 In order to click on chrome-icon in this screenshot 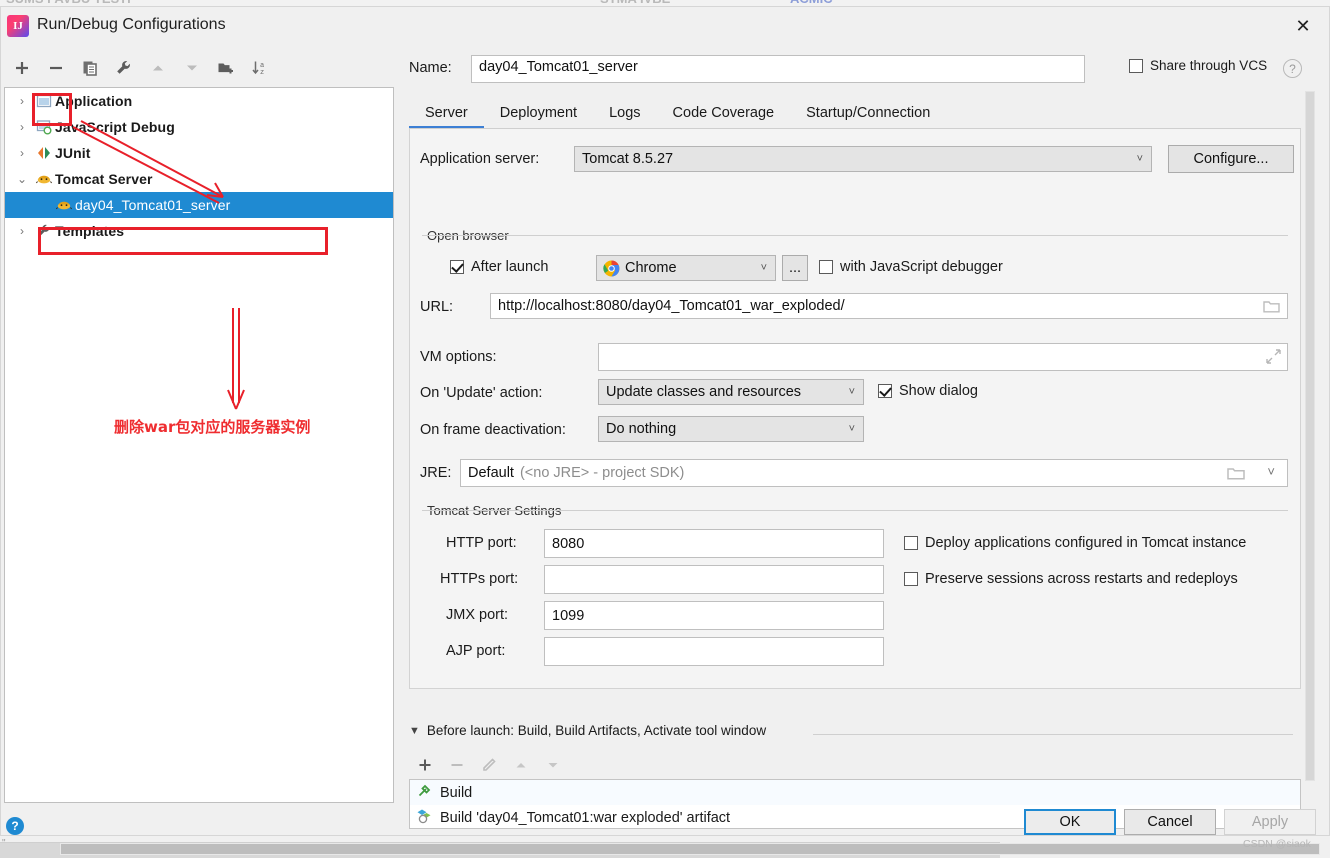, I will do `click(611, 270)`.